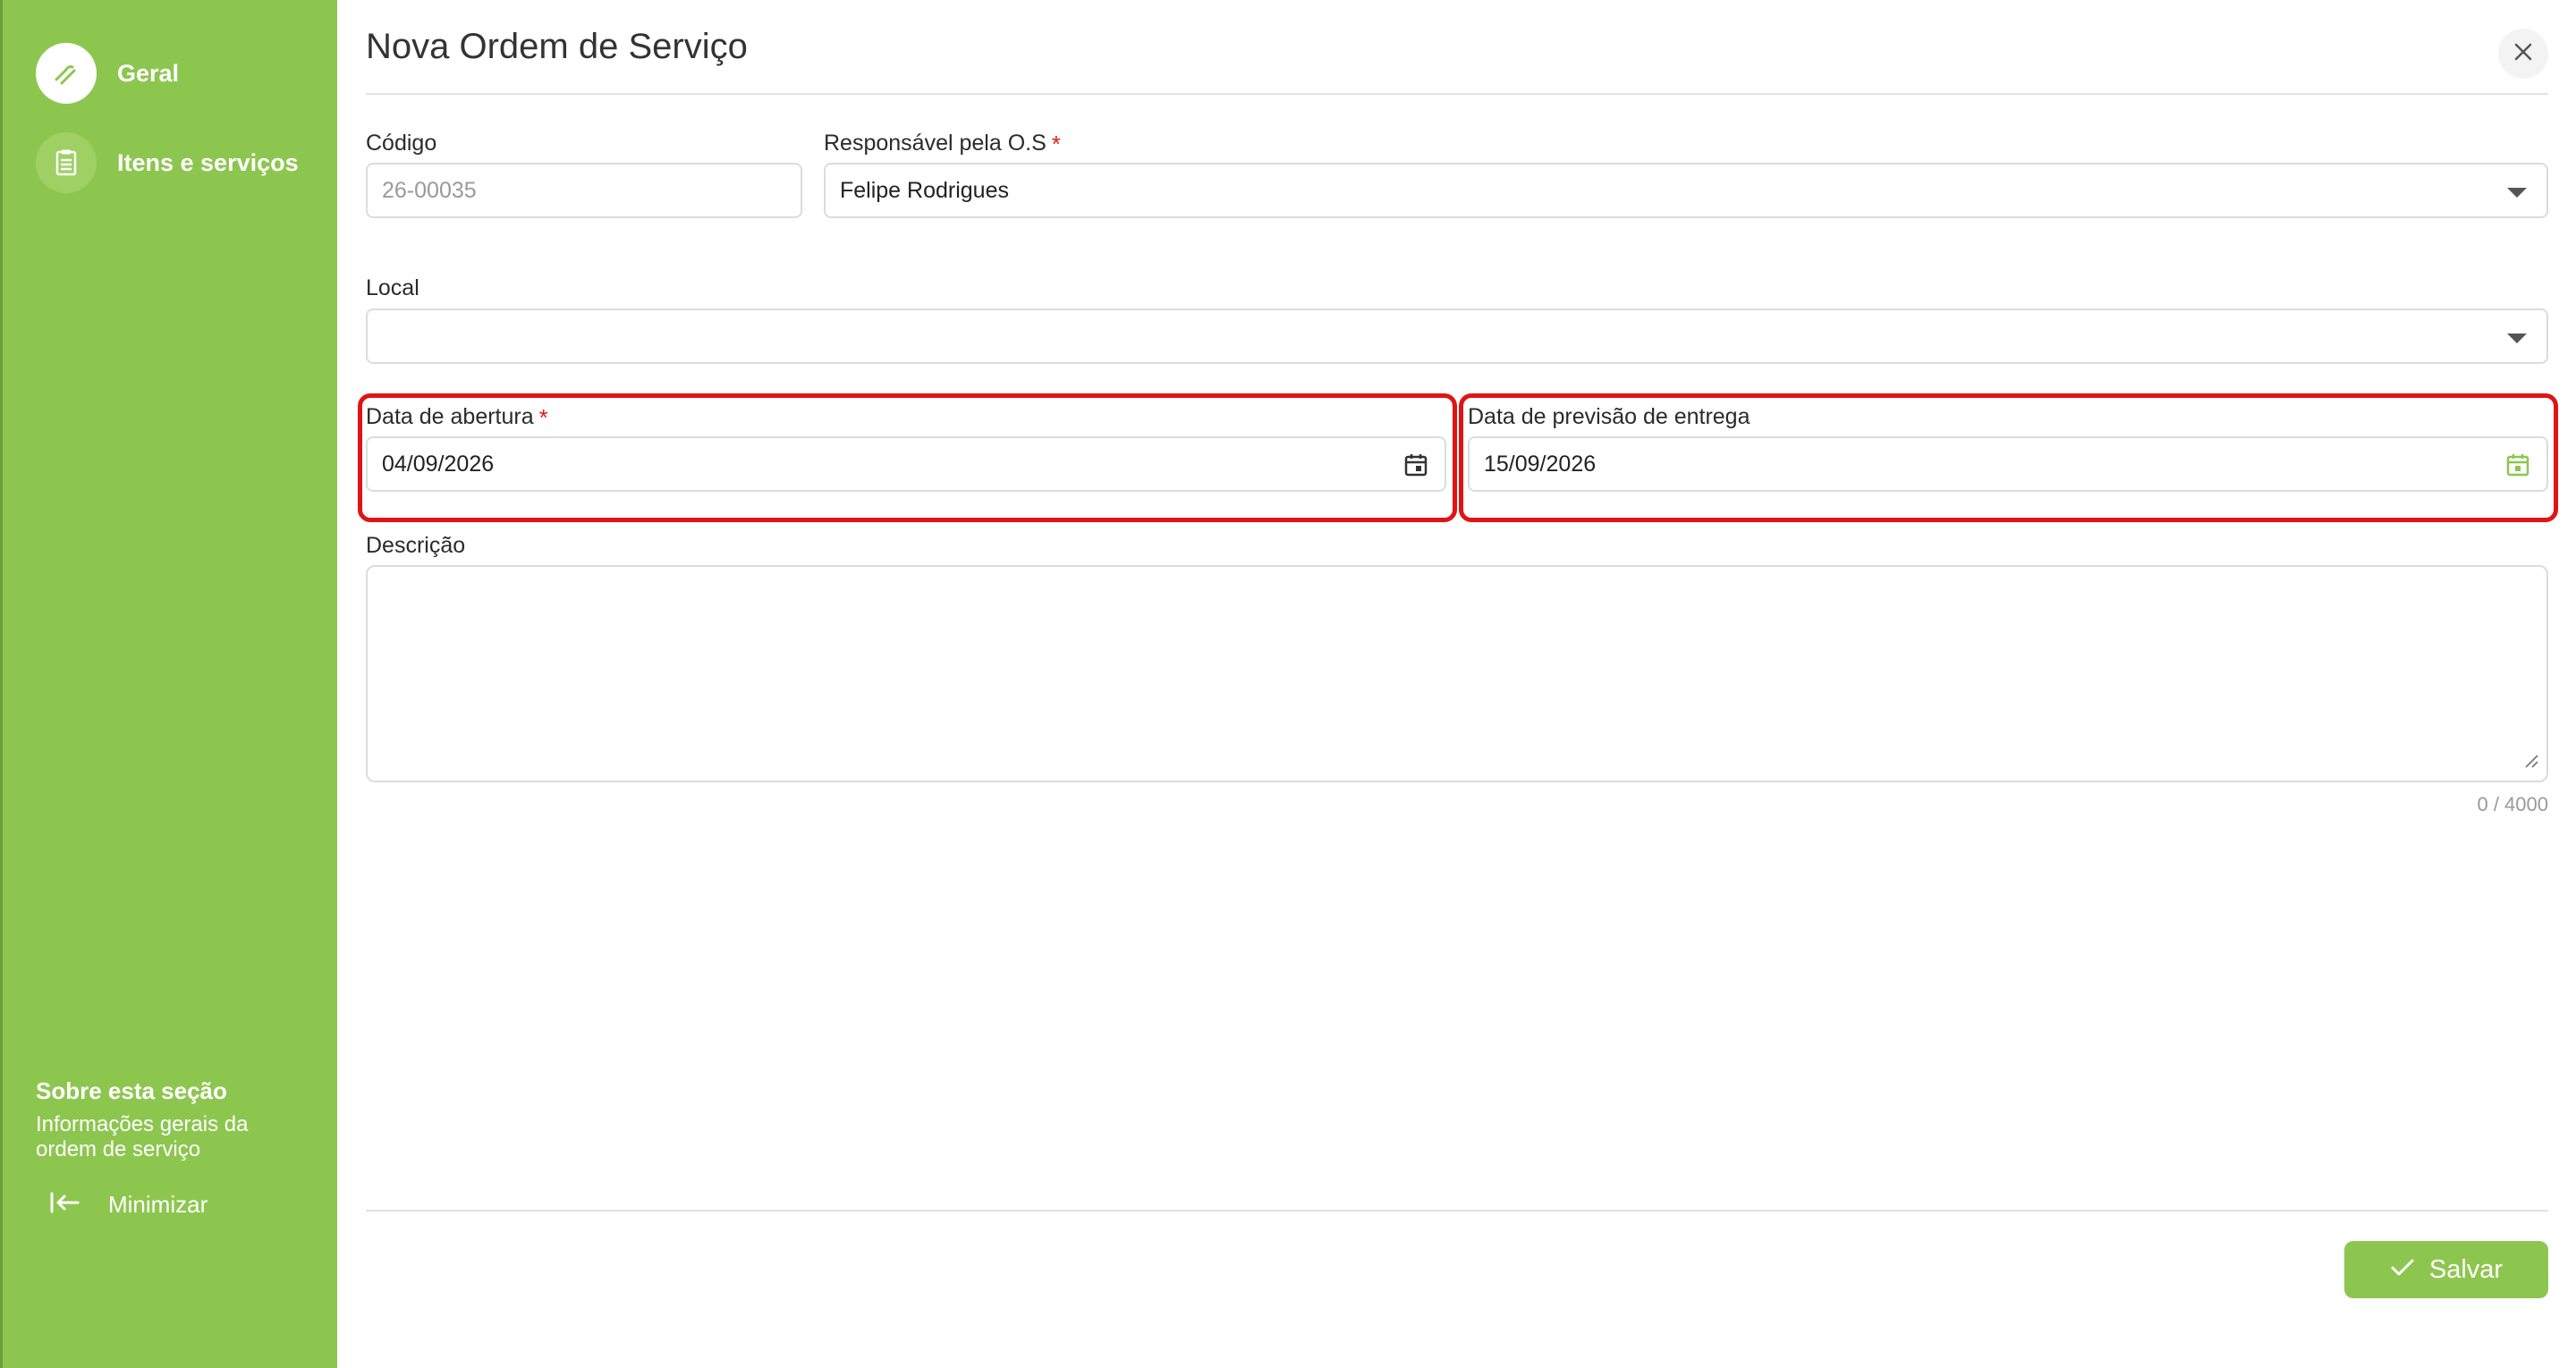 Image resolution: width=2576 pixels, height=1368 pixels. Describe the element at coordinates (429, 190) in the screenshot. I see `codigo-value: 26-00035` at that location.